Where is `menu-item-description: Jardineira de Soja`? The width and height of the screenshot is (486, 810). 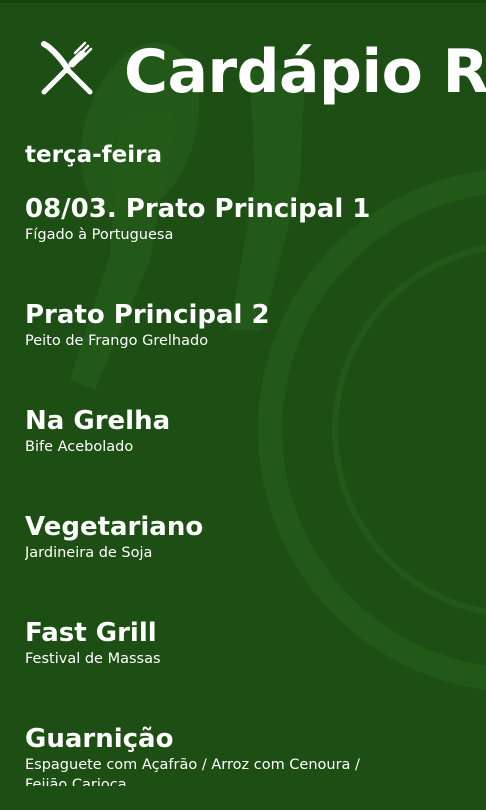
menu-item-description: Jardineira de Soja is located at coordinates (89, 553).